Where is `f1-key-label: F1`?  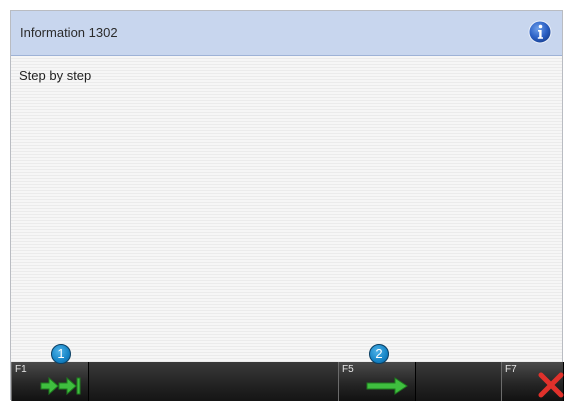
f1-key-label: F1 is located at coordinates (21, 369).